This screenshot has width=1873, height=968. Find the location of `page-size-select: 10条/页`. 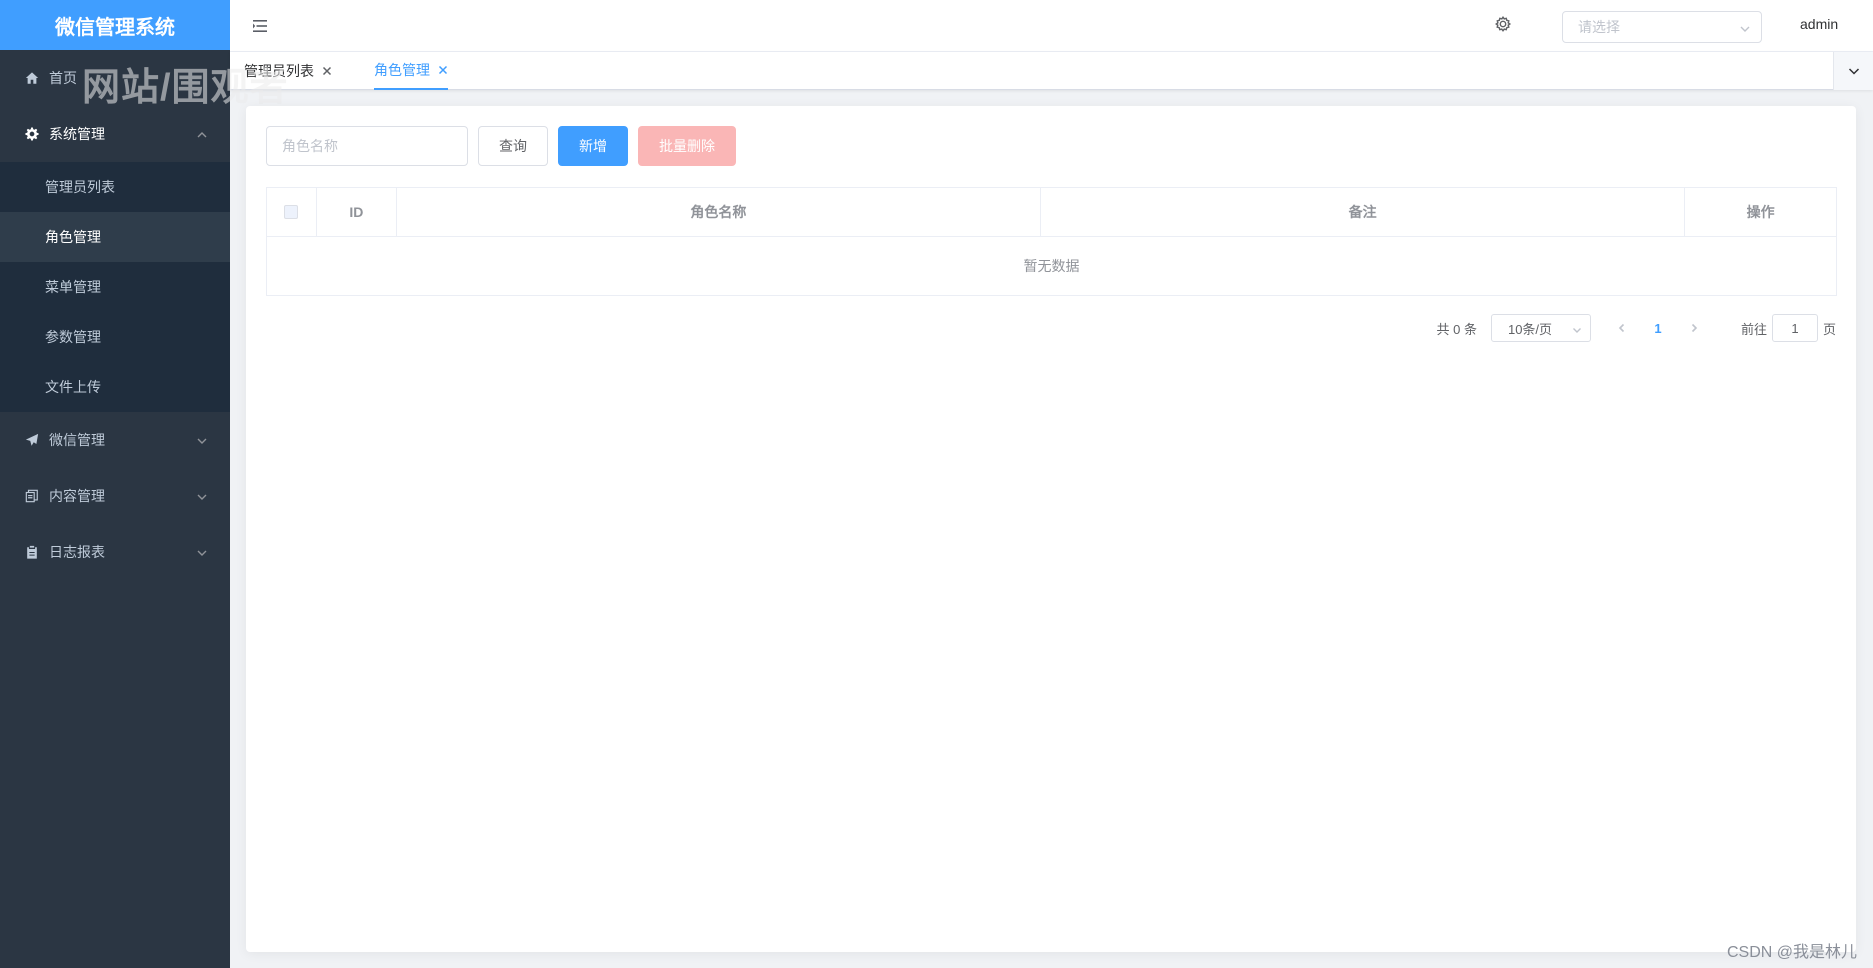

page-size-select: 10条/页 is located at coordinates (1540, 328).